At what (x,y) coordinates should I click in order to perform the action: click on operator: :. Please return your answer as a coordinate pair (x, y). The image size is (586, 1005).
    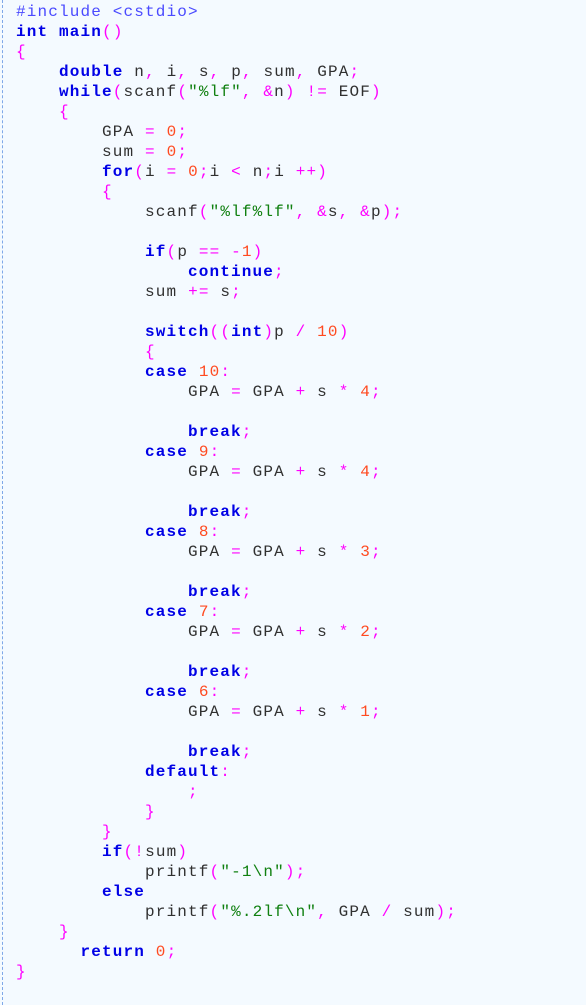
    Looking at the image, I should click on (215, 532).